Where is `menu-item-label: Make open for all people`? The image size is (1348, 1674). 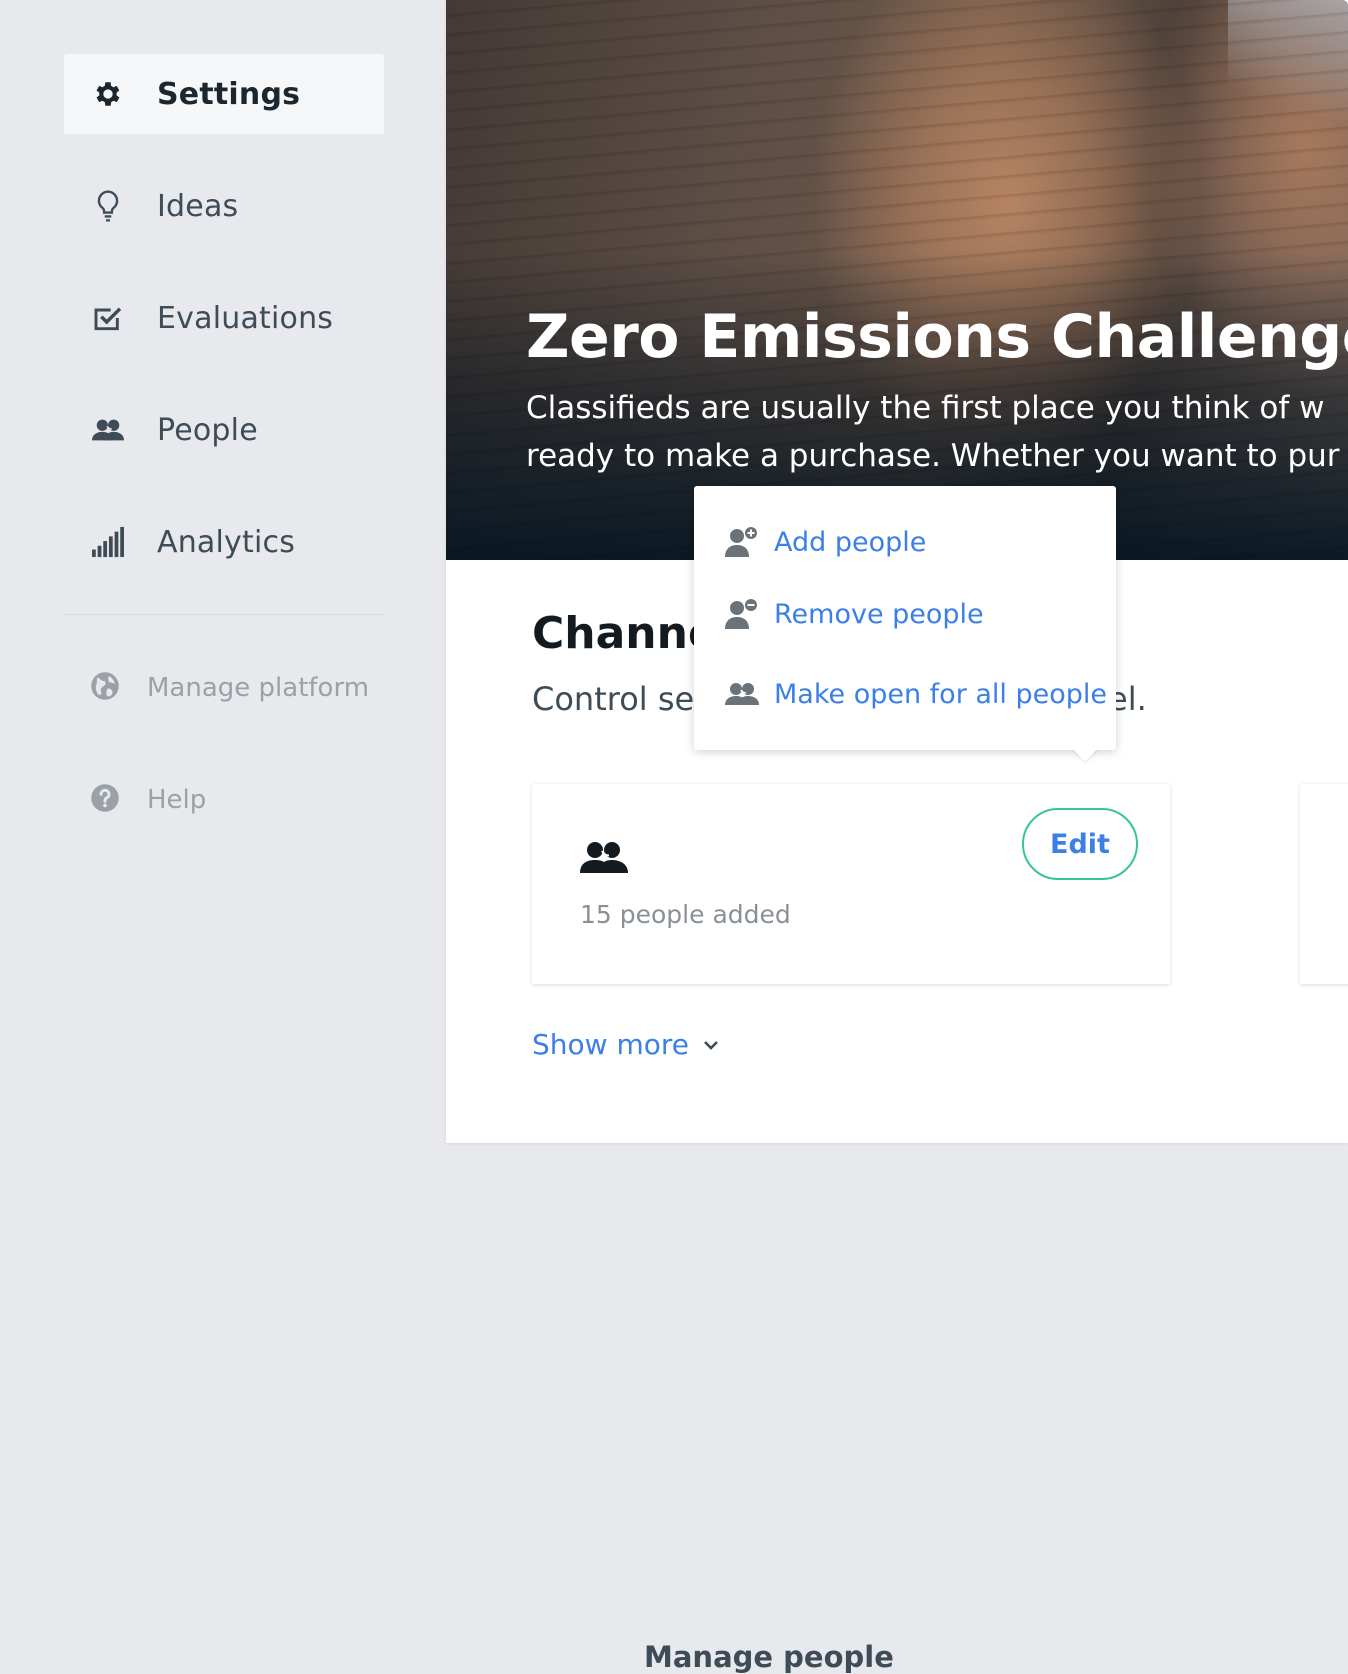
menu-item-label: Make open for all people is located at coordinates (941, 694).